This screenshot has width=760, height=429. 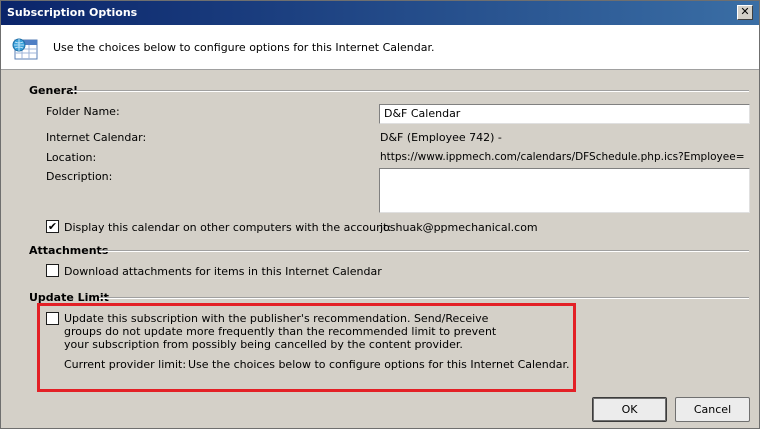 What do you see at coordinates (69, 250) in the screenshot?
I see `attachments-section-title: Attachments` at bounding box center [69, 250].